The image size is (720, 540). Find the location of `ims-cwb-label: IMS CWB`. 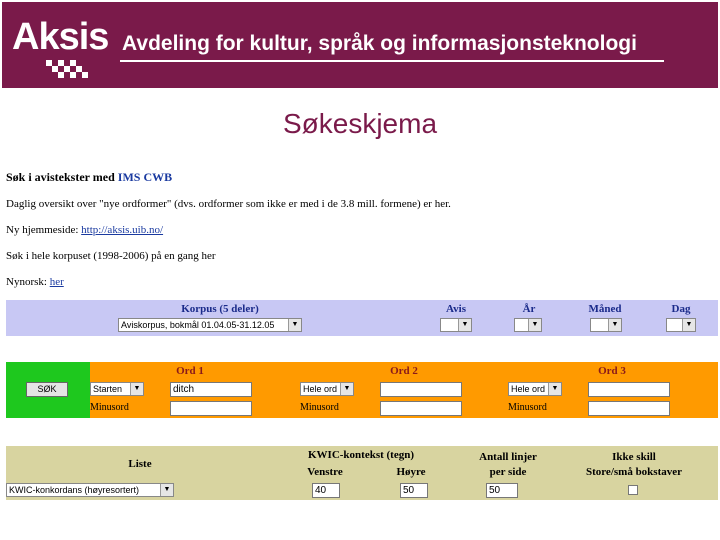

ims-cwb-label: IMS CWB is located at coordinates (145, 177).